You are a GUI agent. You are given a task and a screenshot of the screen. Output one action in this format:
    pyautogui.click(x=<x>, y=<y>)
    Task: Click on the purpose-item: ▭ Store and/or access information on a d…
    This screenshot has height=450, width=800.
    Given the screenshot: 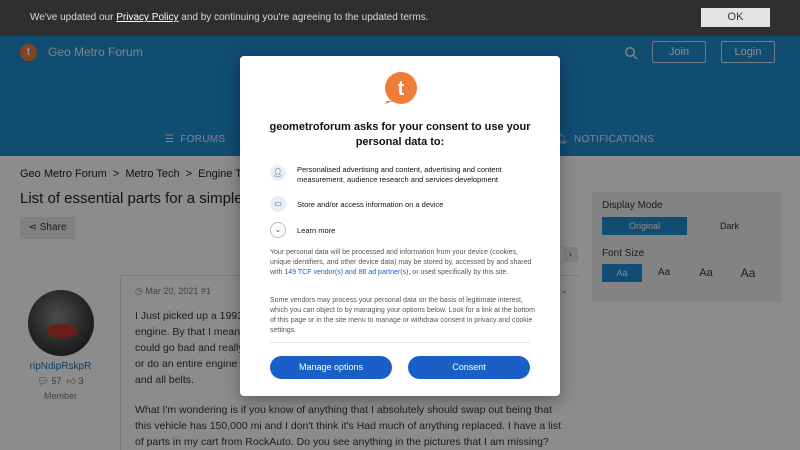 What is the action you would take?
    pyautogui.click(x=405, y=205)
    